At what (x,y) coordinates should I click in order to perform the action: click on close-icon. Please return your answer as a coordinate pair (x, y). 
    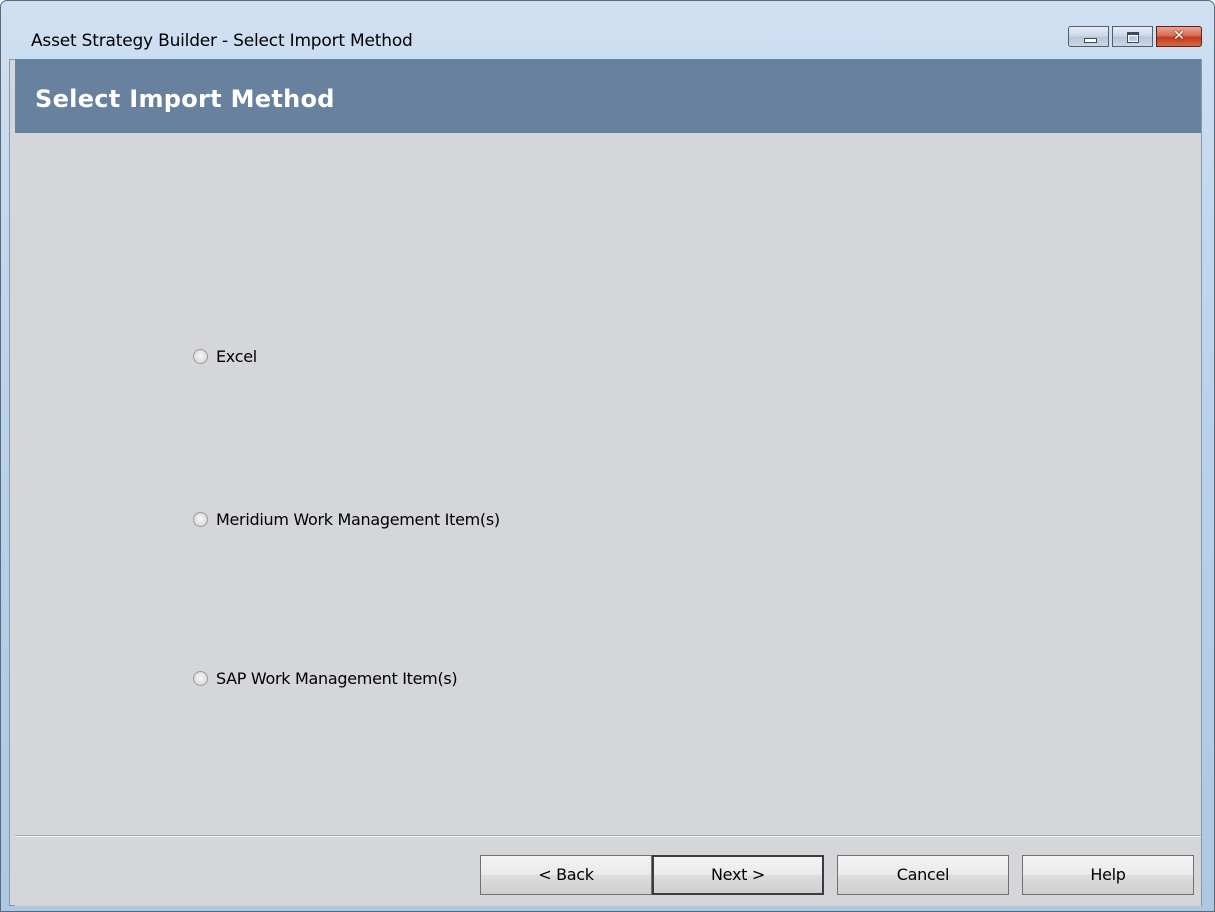
    Looking at the image, I should click on (1179, 36).